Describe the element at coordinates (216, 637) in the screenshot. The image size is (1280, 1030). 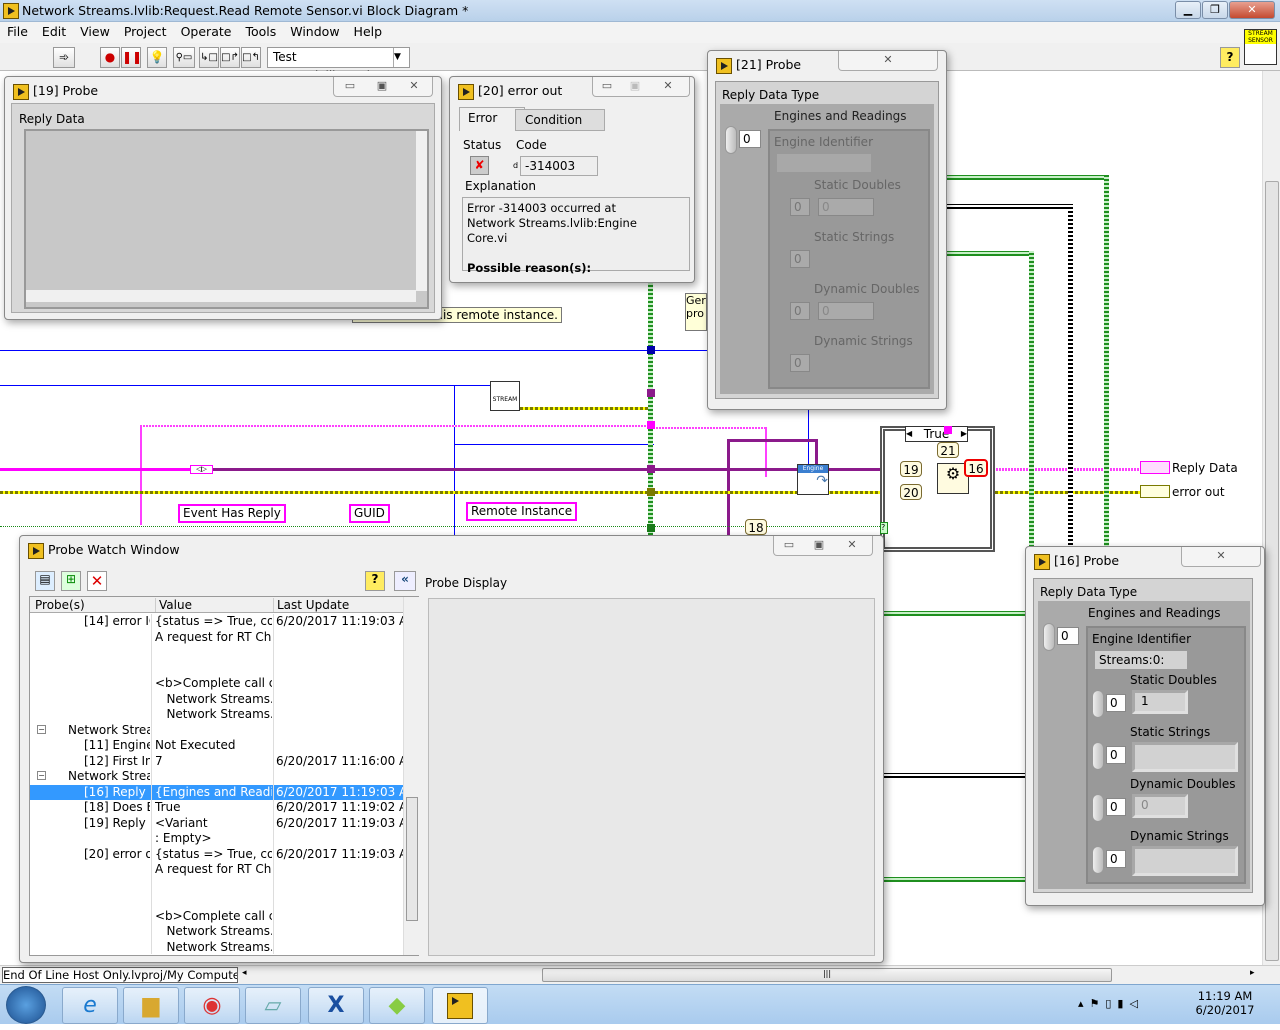
I see `probe-row: A request for RT Chas` at that location.